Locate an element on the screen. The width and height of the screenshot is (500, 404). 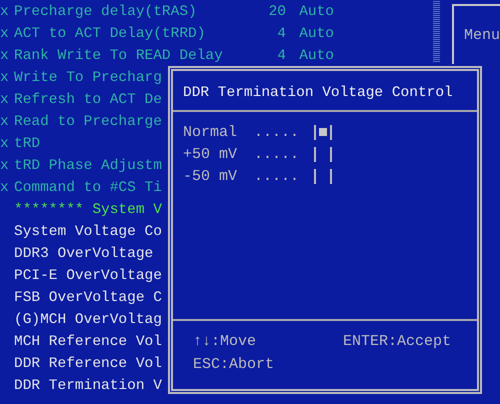
setting-label: Precharge delay(tRAS) is located at coordinates (105, 12).